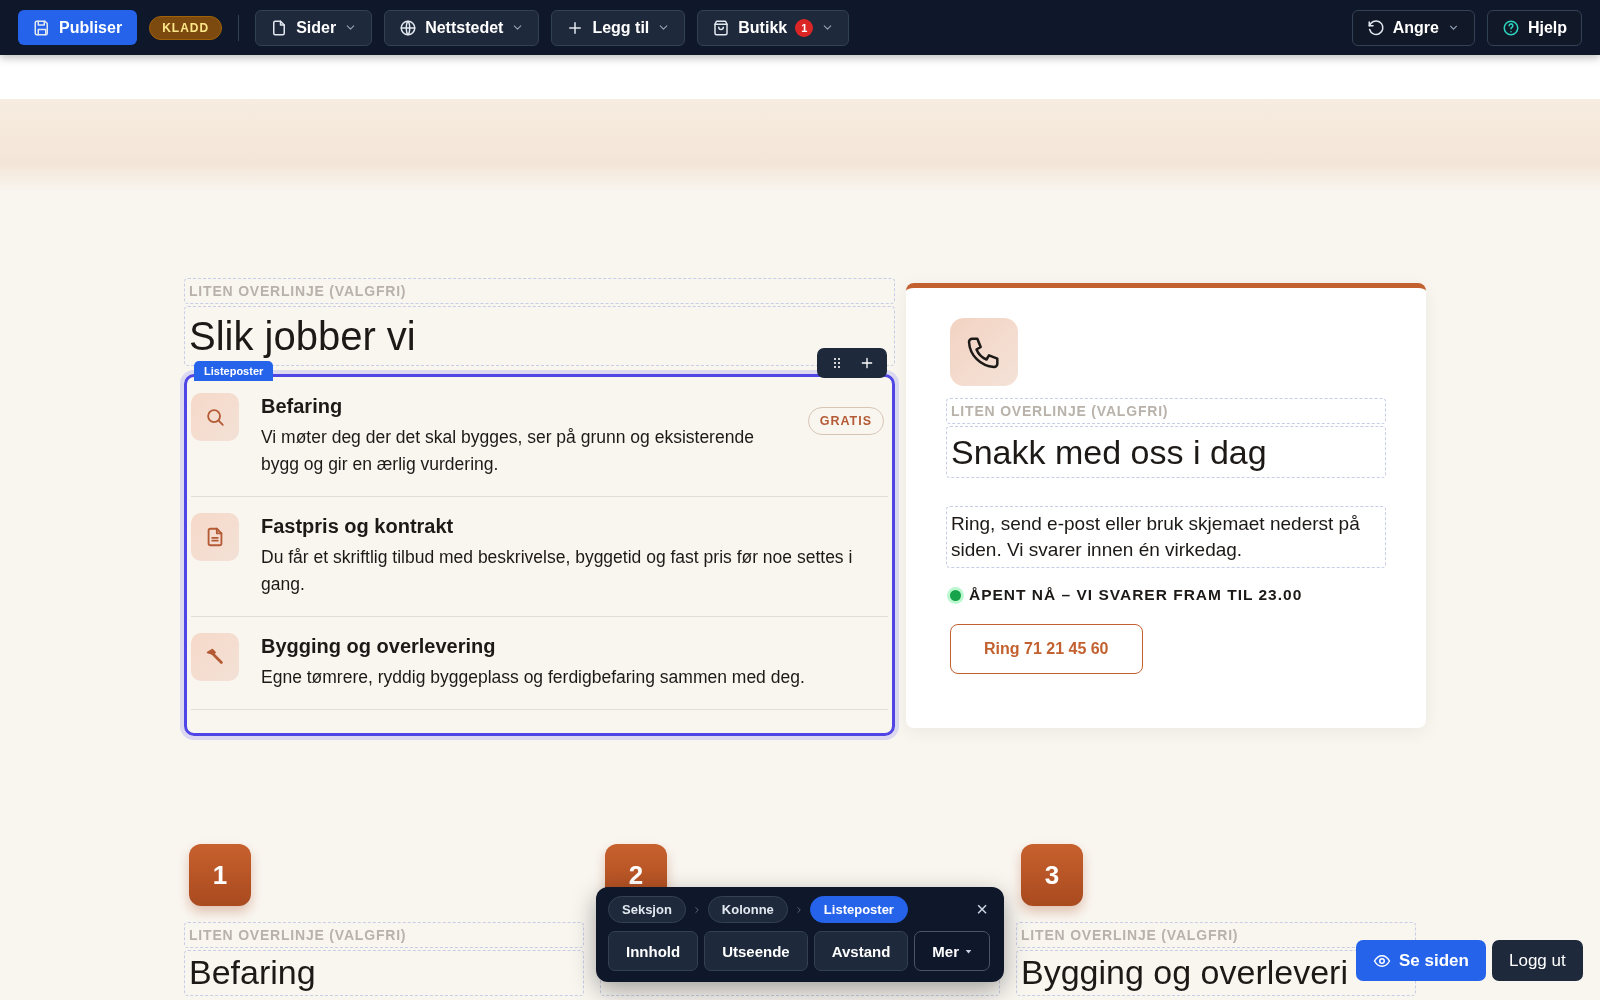 This screenshot has width=1600, height=1000. Describe the element at coordinates (618, 27) in the screenshot. I see `menu-button: Legg til` at that location.